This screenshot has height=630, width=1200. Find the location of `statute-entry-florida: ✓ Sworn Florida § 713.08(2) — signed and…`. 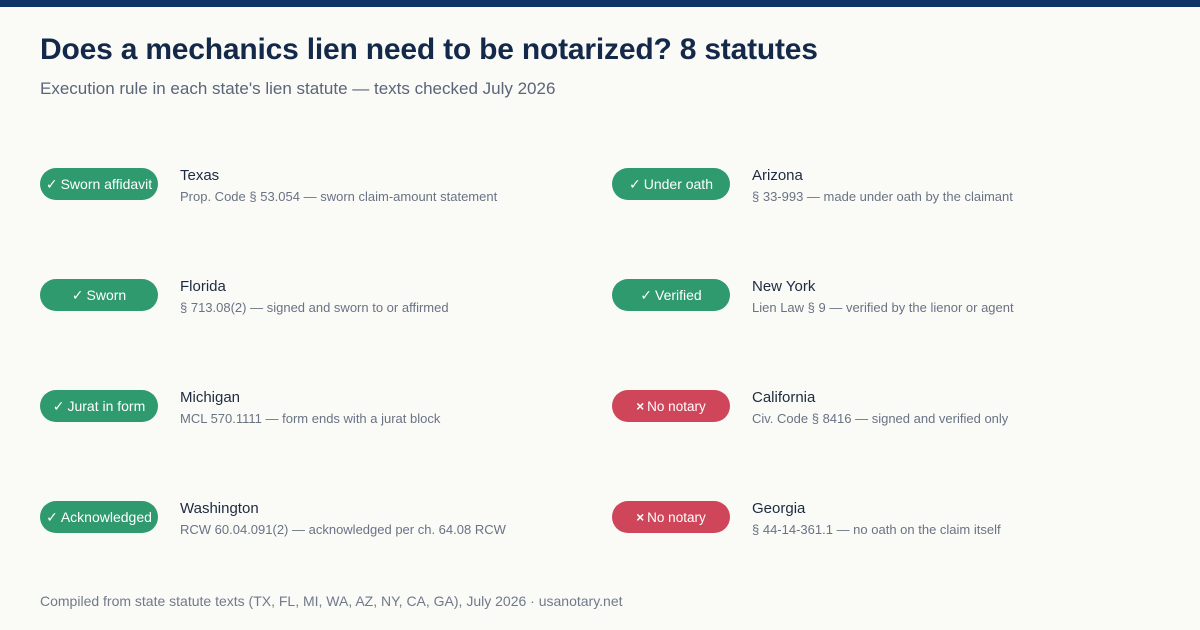

statute-entry-florida: ✓ Sworn Florida § 713.08(2) — signed and… is located at coordinates (310, 299).